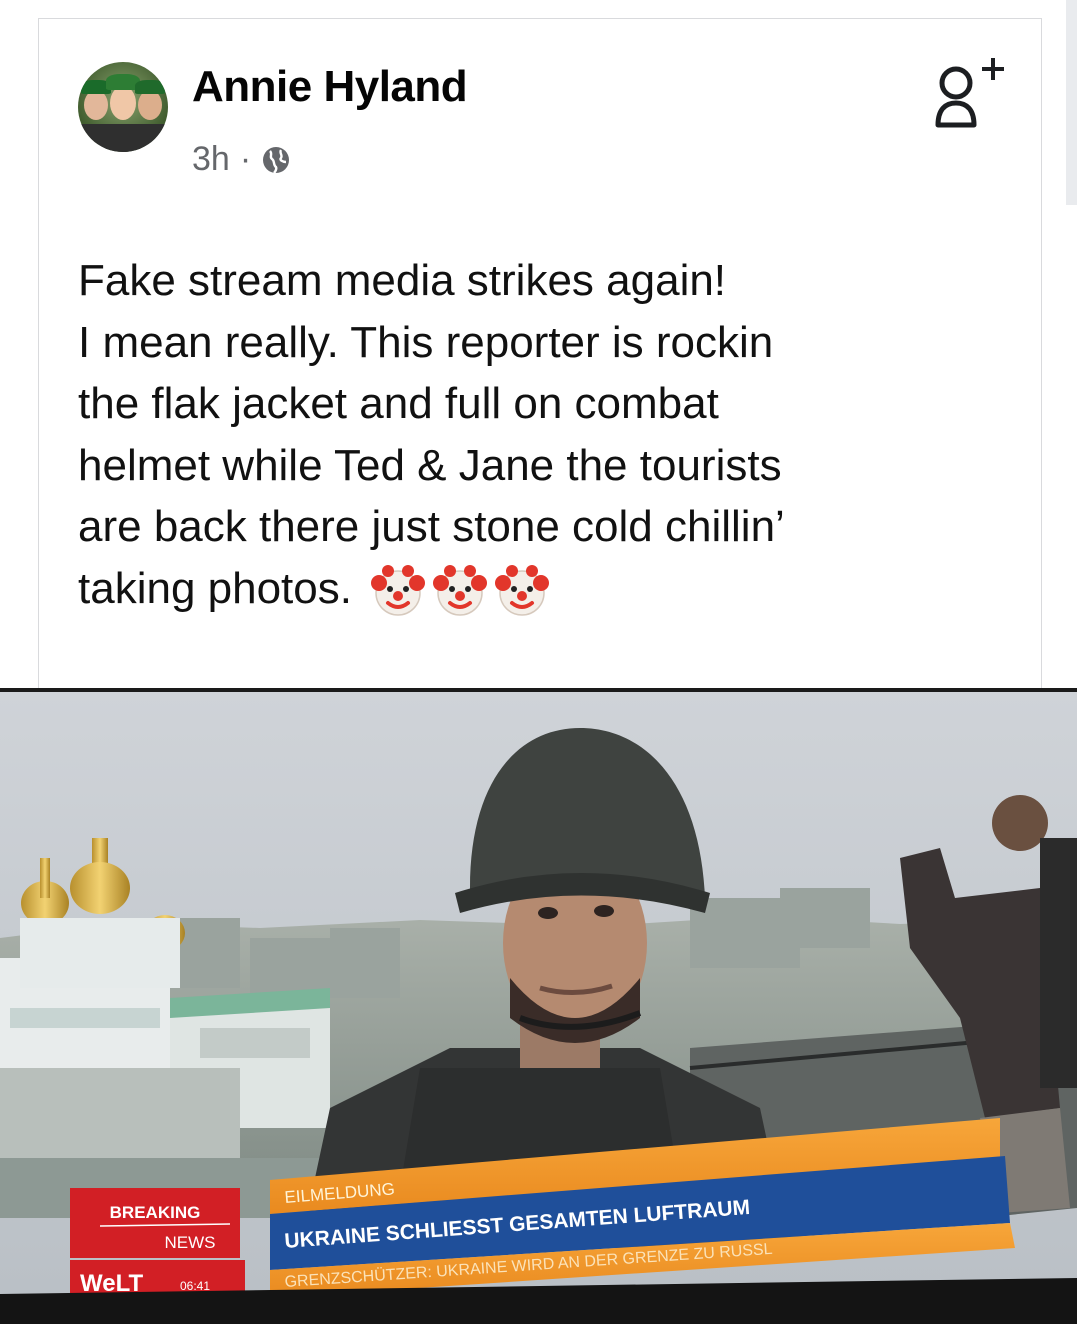 The height and width of the screenshot is (1344, 1077). I want to click on post-line: taking photos., so click(215, 588).